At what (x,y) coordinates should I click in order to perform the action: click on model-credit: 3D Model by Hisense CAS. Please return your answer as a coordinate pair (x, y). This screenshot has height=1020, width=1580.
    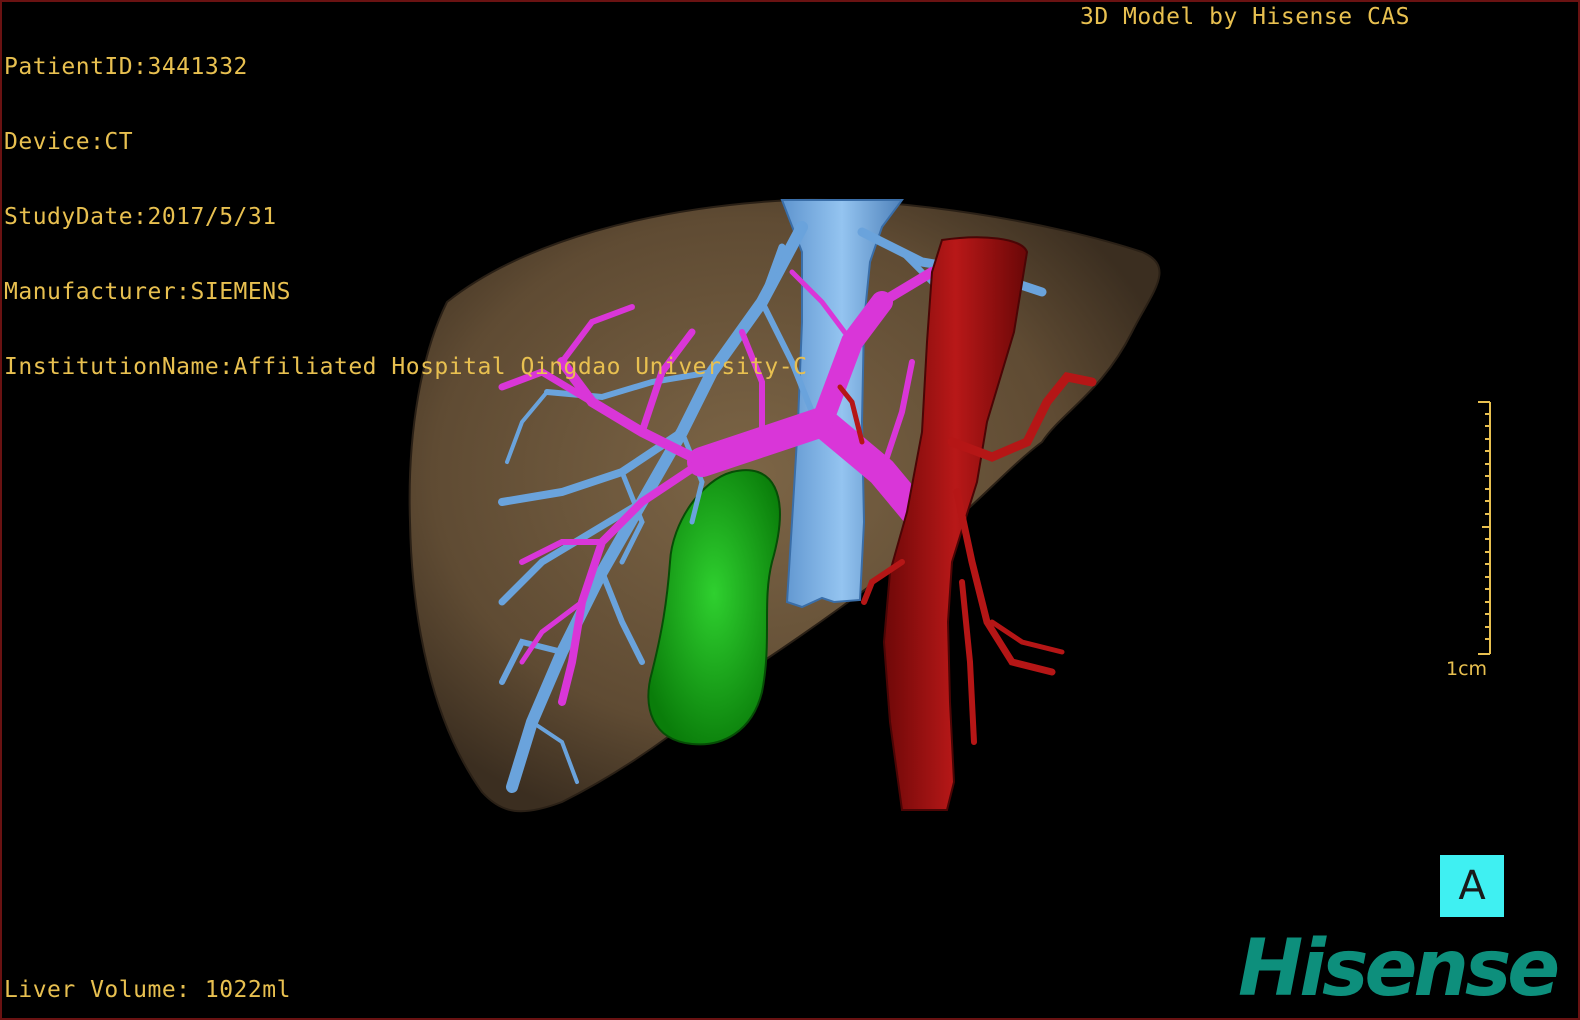
    Looking at the image, I should click on (1245, 17).